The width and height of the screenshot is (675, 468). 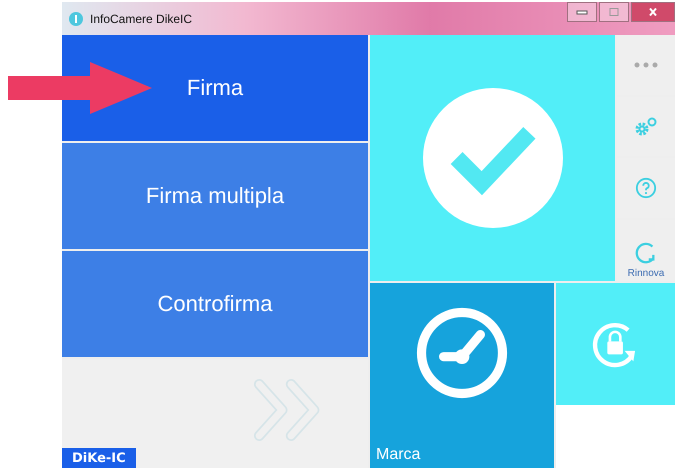 I want to click on minimize-button, so click(x=582, y=12).